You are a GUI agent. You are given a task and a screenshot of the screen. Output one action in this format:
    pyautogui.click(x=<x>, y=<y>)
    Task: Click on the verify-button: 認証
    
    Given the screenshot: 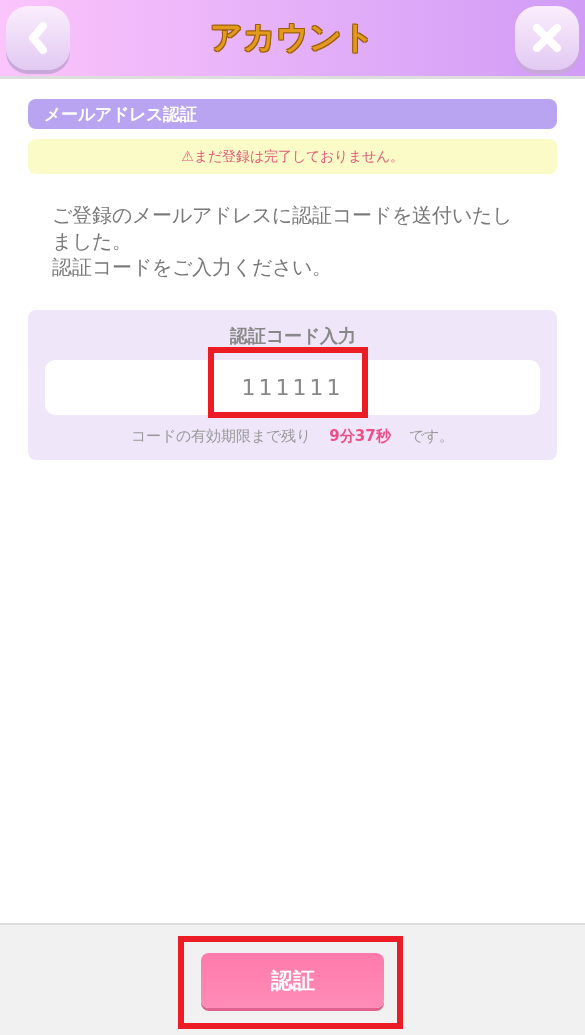 What is the action you would take?
    pyautogui.click(x=292, y=980)
    